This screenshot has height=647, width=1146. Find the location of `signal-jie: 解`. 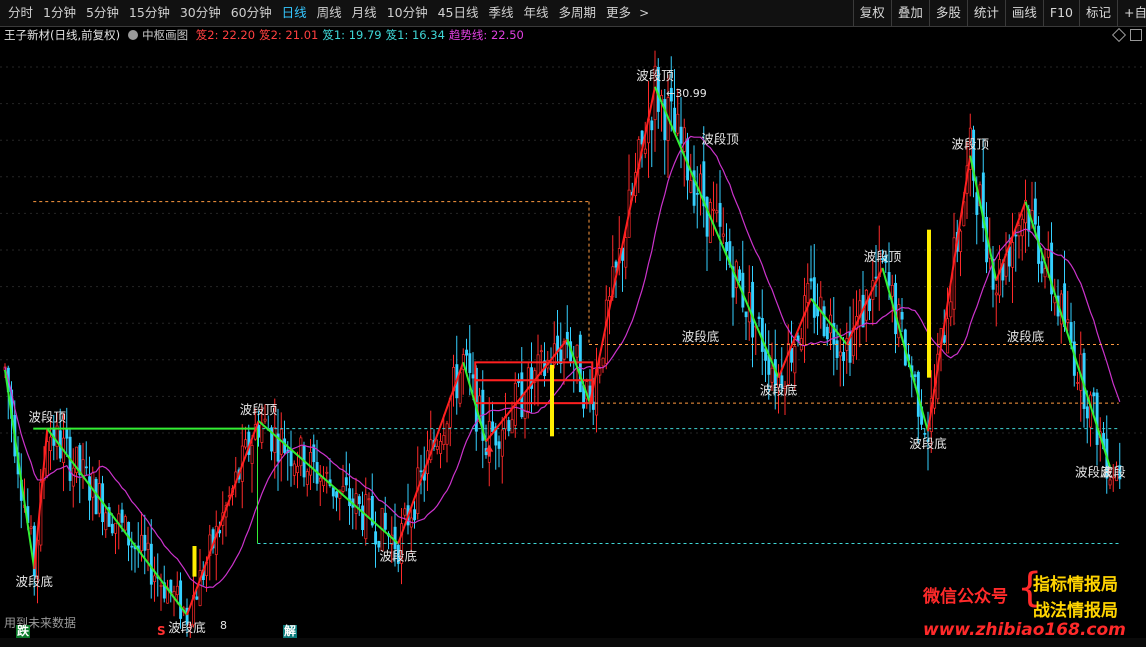

signal-jie: 解 is located at coordinates (290, 631).